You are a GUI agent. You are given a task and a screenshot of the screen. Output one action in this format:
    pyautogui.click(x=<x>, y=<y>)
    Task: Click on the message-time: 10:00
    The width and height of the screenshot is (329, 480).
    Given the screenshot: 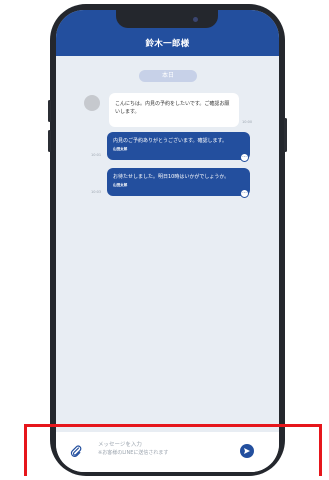 What is the action you would take?
    pyautogui.click(x=247, y=122)
    